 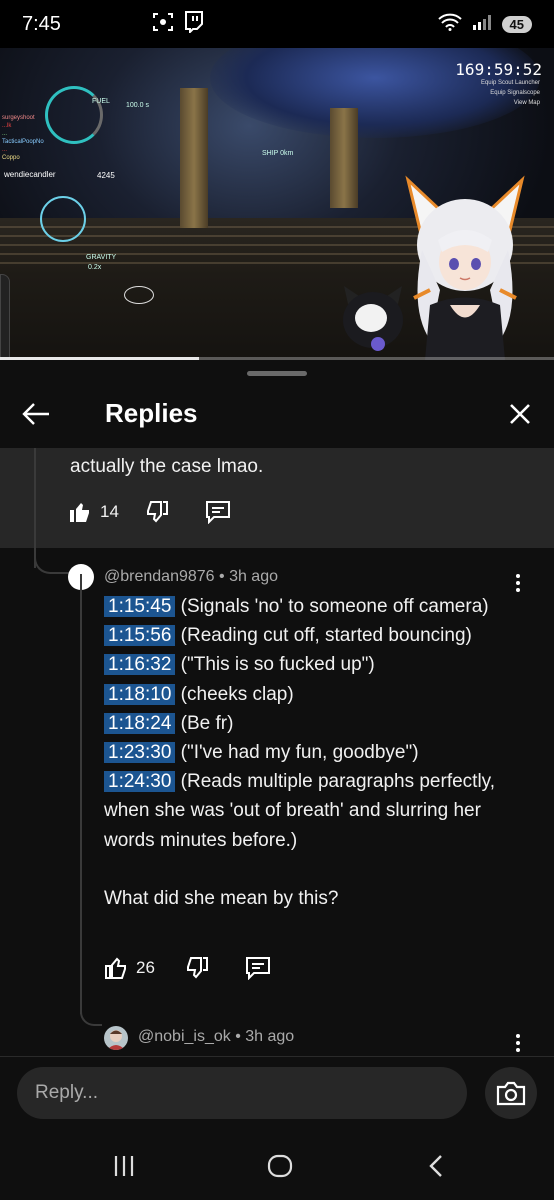 What do you see at coordinates (23, 142) in the screenshot?
I see `killfeed-entry: TacticalPoopNo` at bounding box center [23, 142].